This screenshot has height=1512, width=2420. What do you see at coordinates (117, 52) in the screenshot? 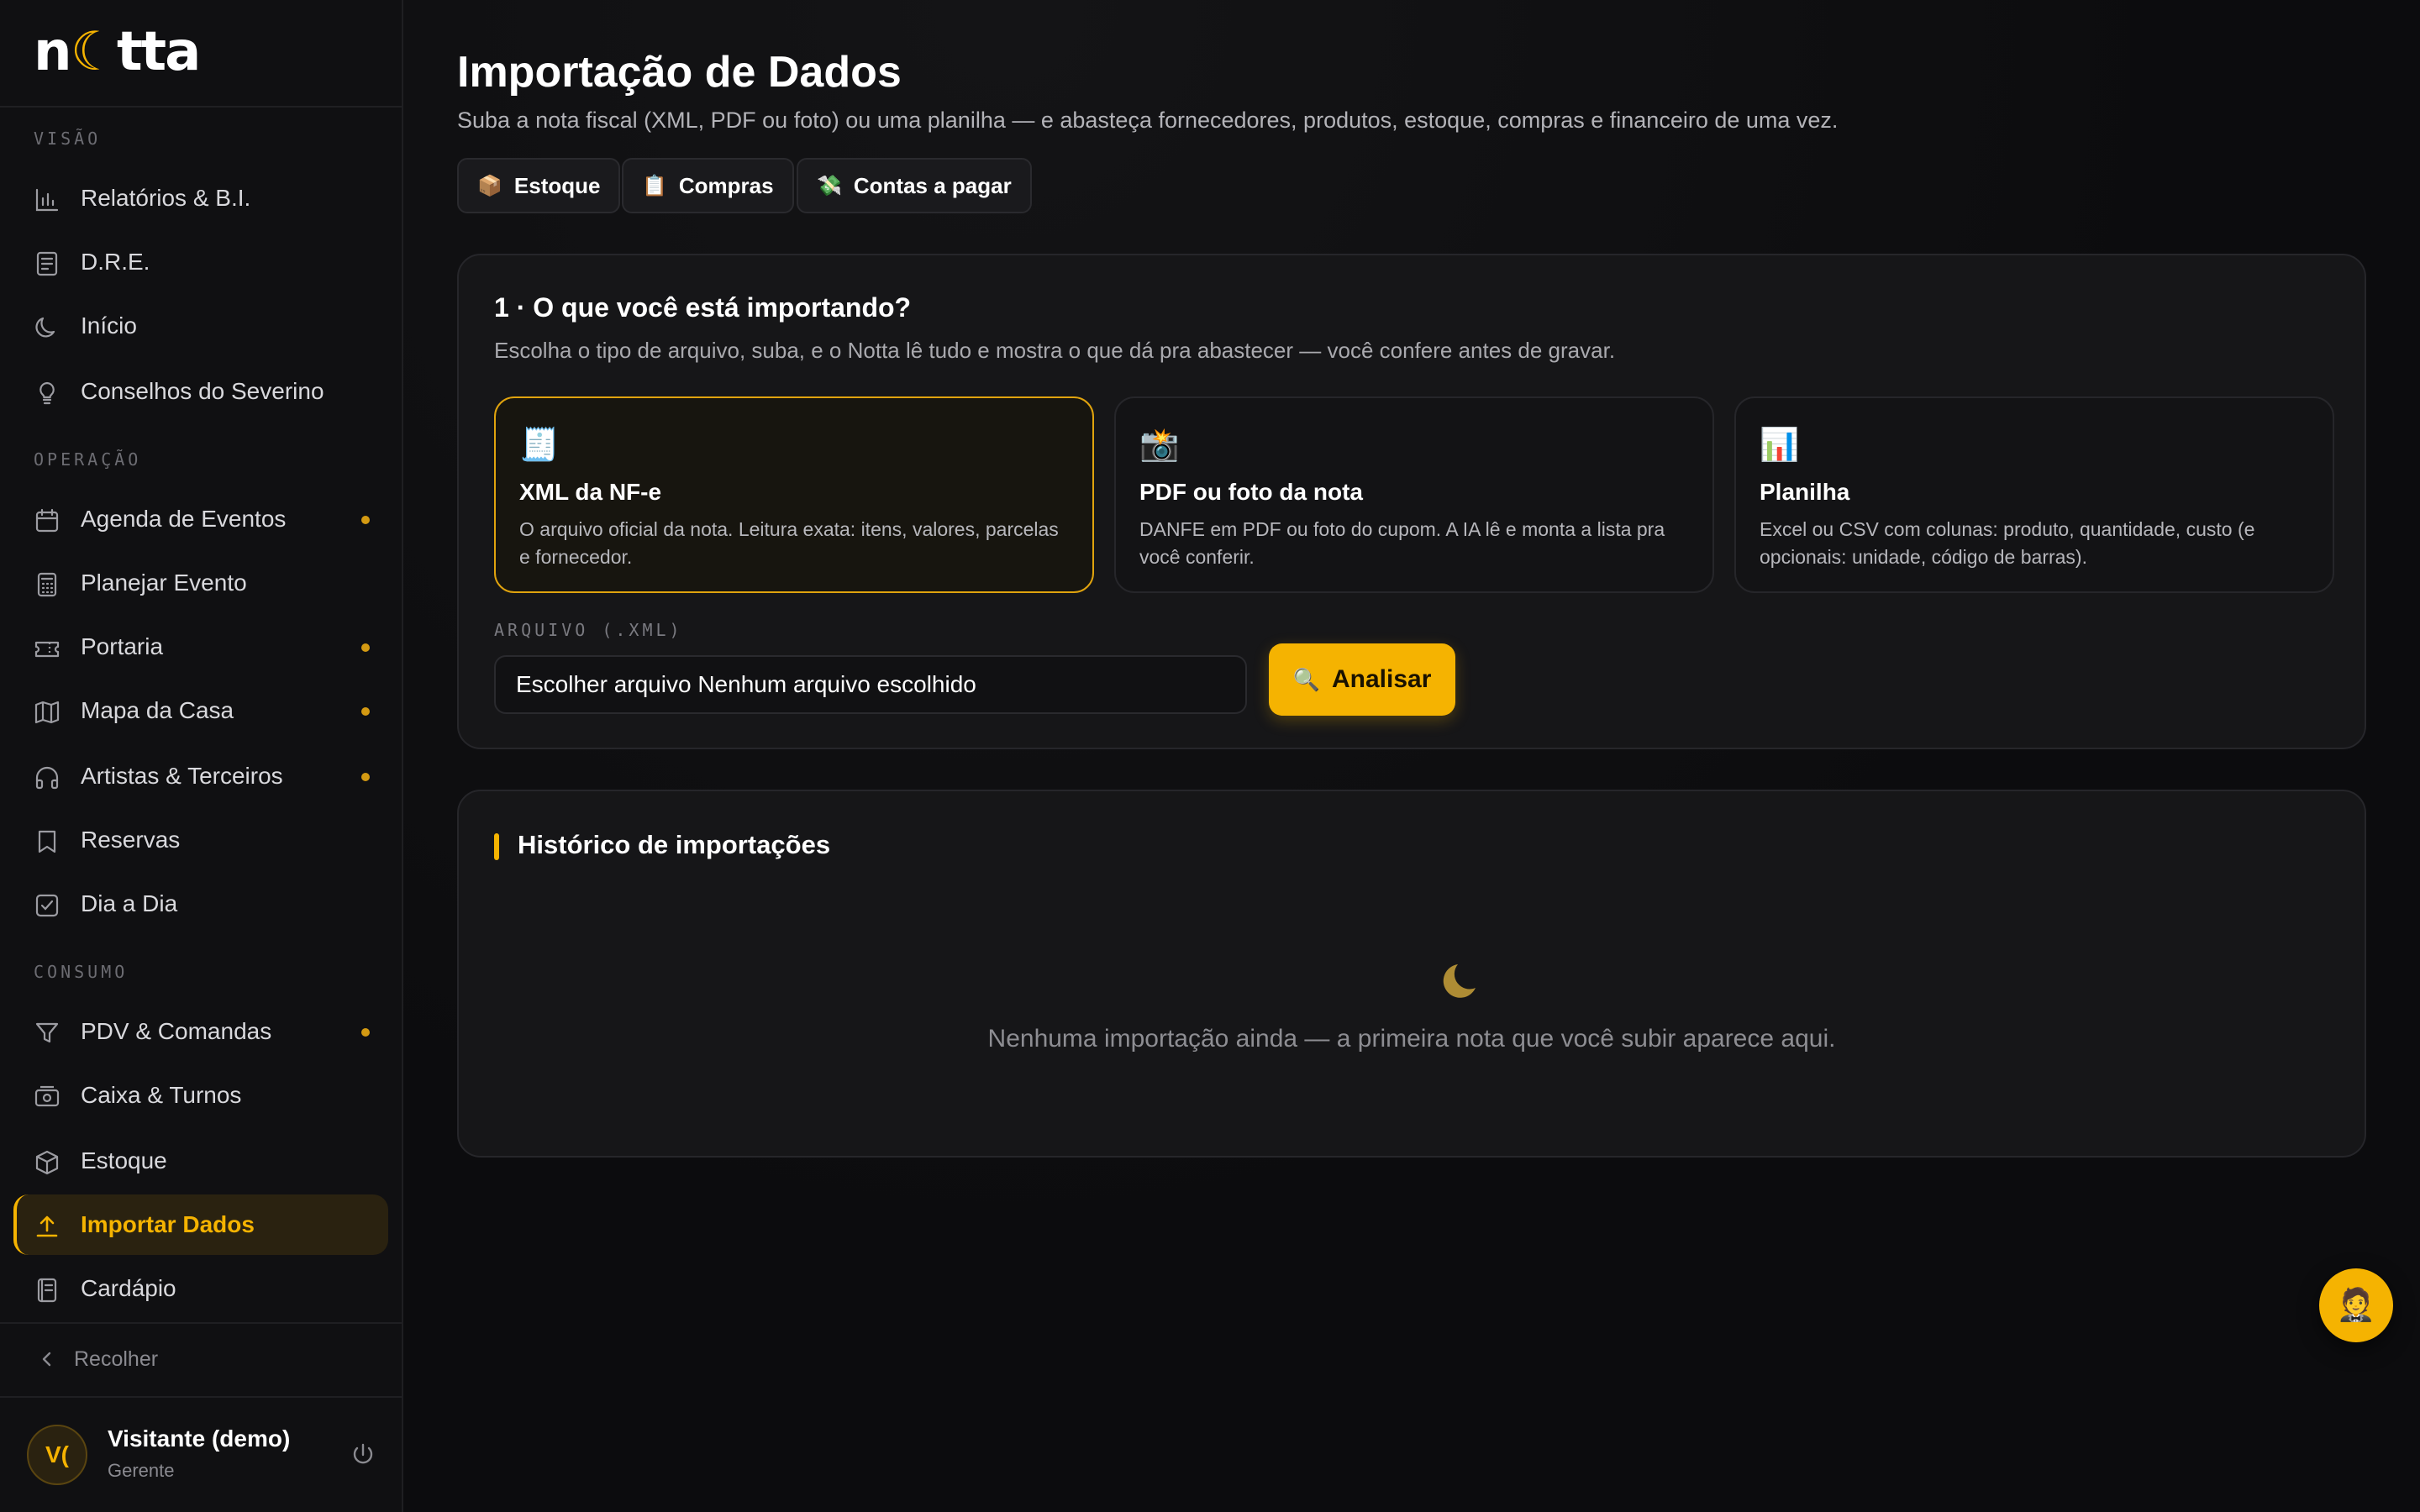
I see `notta-logo: n☾tta` at bounding box center [117, 52].